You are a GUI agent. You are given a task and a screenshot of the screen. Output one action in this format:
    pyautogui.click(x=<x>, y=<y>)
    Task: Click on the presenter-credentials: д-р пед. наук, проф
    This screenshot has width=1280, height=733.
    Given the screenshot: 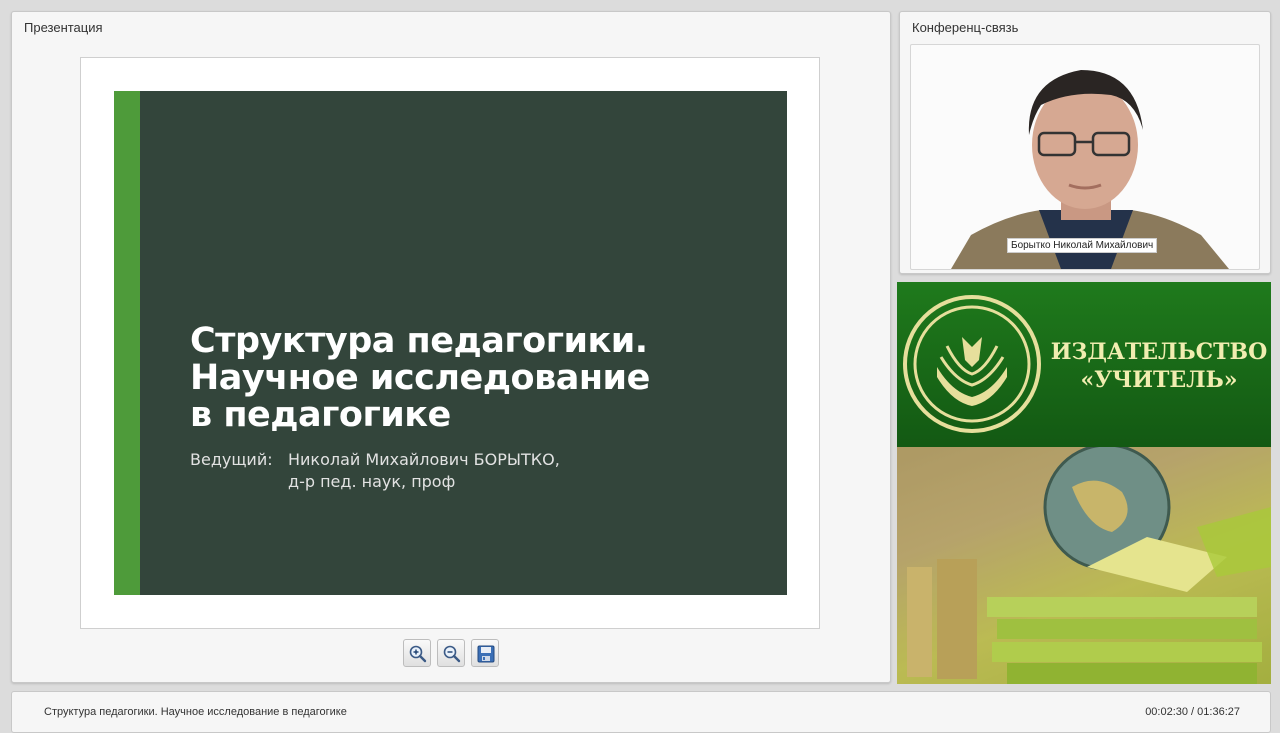 What is the action you would take?
    pyautogui.click(x=372, y=481)
    